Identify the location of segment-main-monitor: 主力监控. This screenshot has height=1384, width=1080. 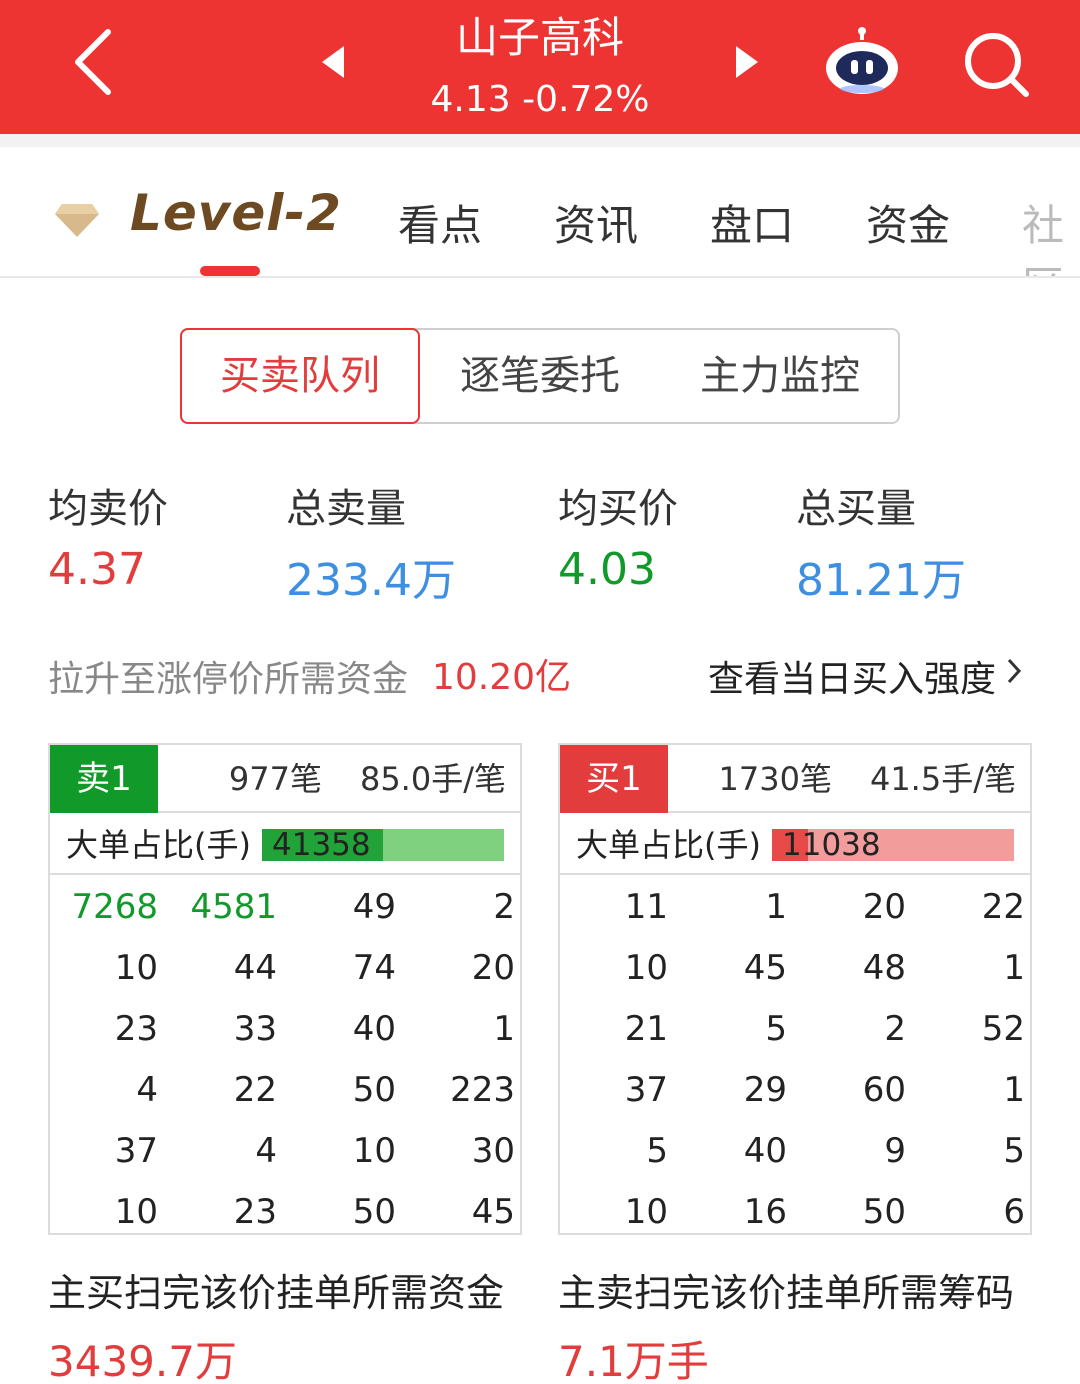
(780, 376).